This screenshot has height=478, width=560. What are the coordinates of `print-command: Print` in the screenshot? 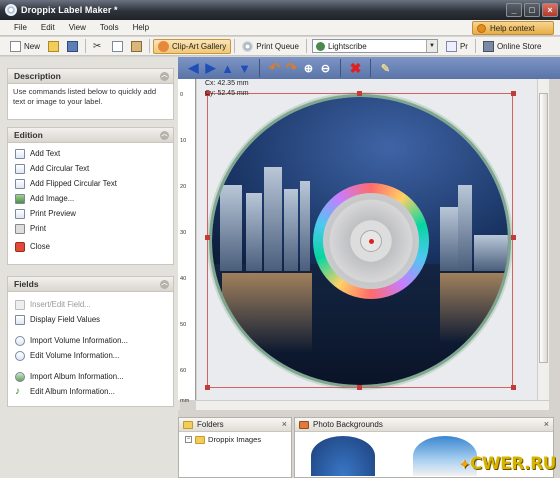 It's located at (90, 228).